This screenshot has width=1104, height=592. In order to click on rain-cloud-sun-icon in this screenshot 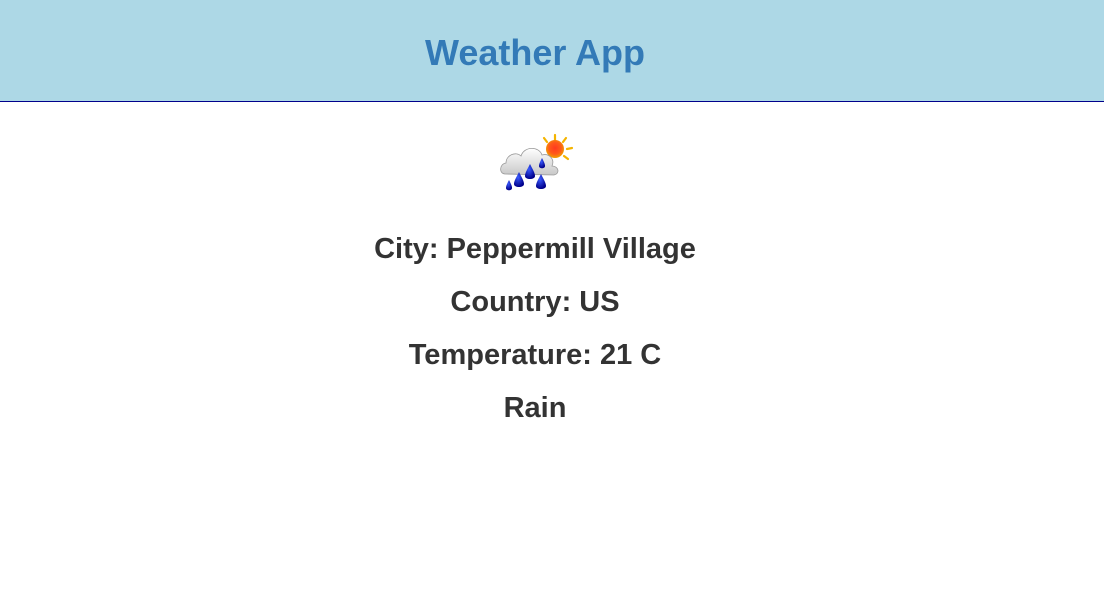, I will do `click(536, 163)`.